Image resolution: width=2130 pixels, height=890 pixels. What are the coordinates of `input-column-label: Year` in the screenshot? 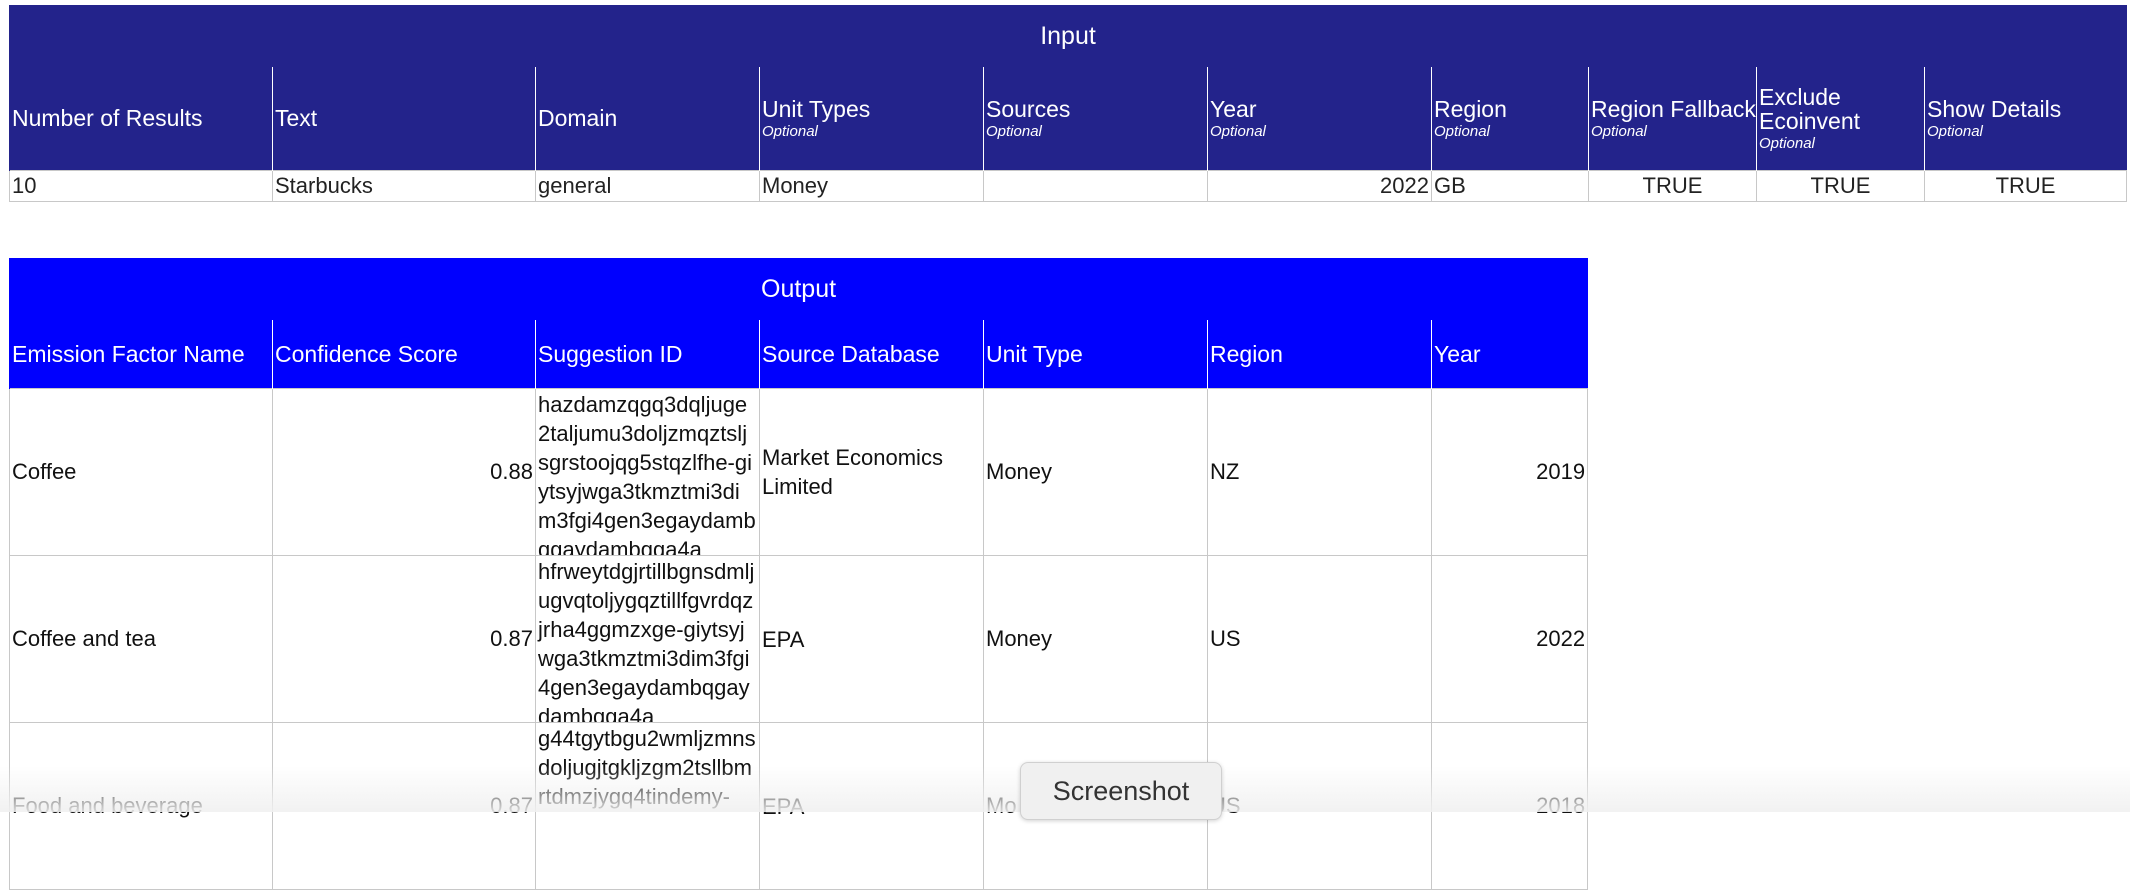 It's located at (1233, 108).